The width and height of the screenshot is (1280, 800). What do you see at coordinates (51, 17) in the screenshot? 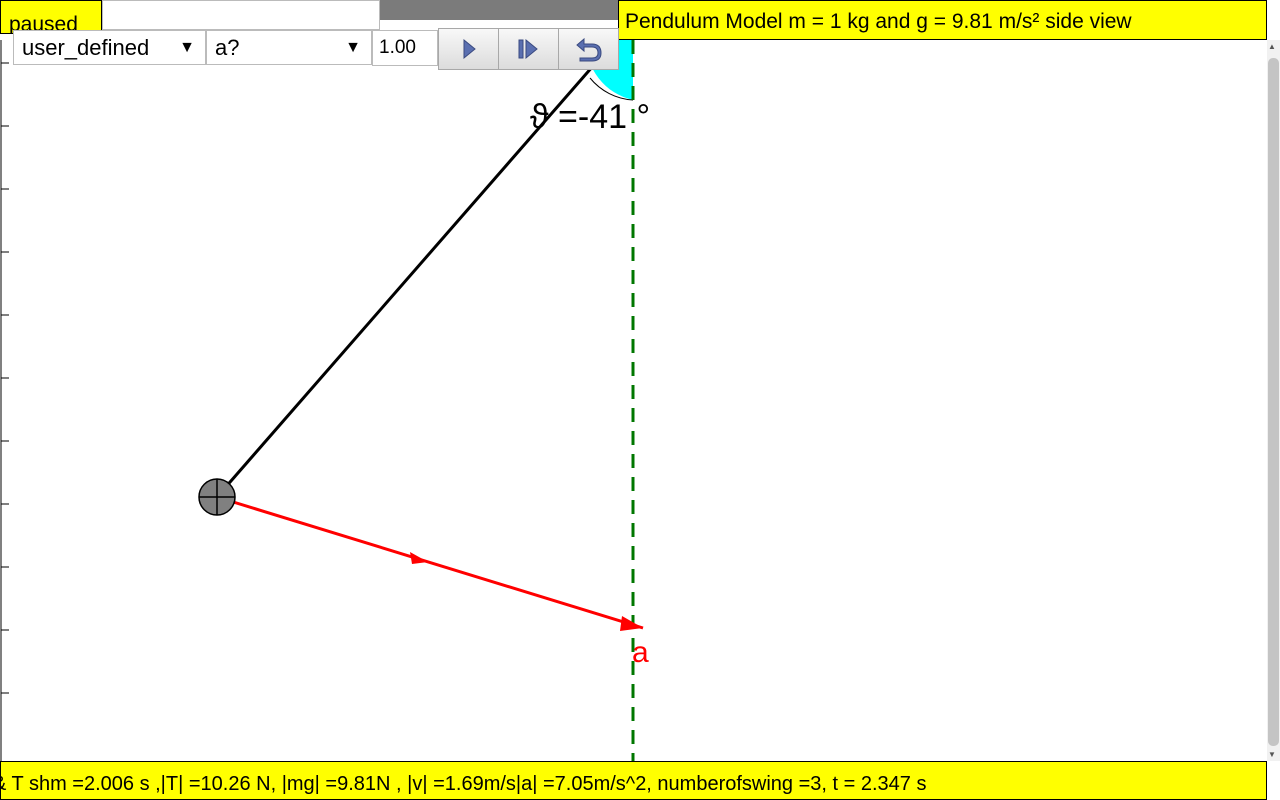
I see `paused-status-label: paused` at bounding box center [51, 17].